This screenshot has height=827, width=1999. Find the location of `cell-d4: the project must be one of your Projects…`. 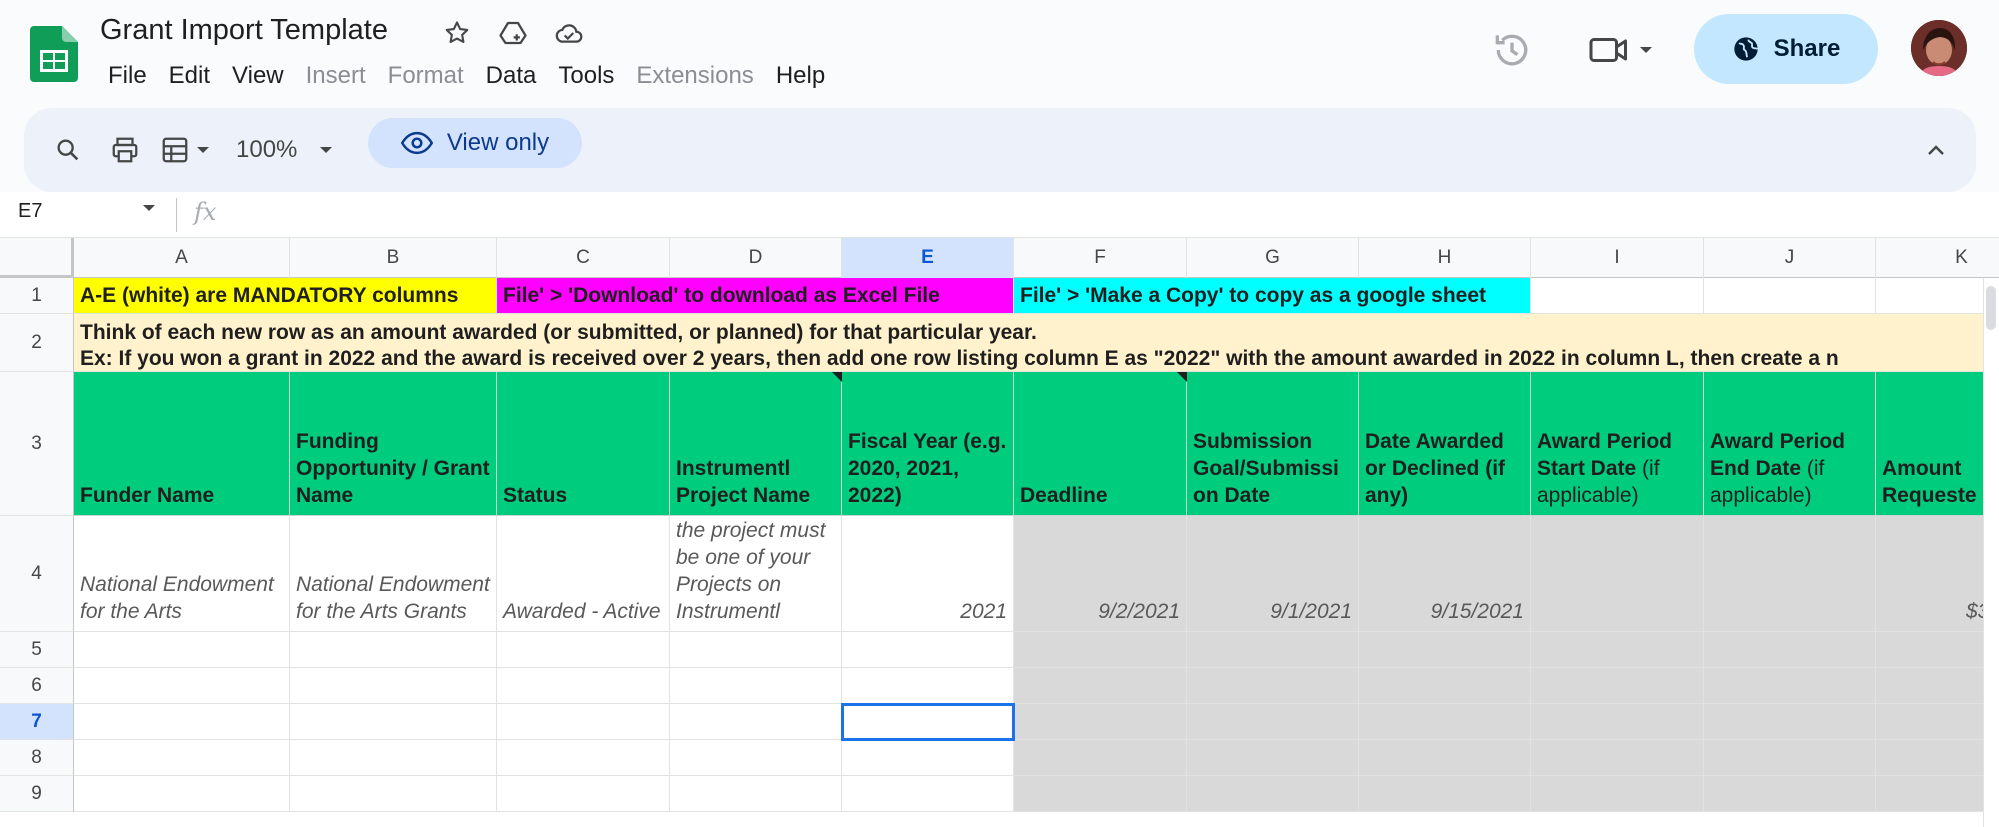

cell-d4: the project must be one of your Projects… is located at coordinates (756, 574).